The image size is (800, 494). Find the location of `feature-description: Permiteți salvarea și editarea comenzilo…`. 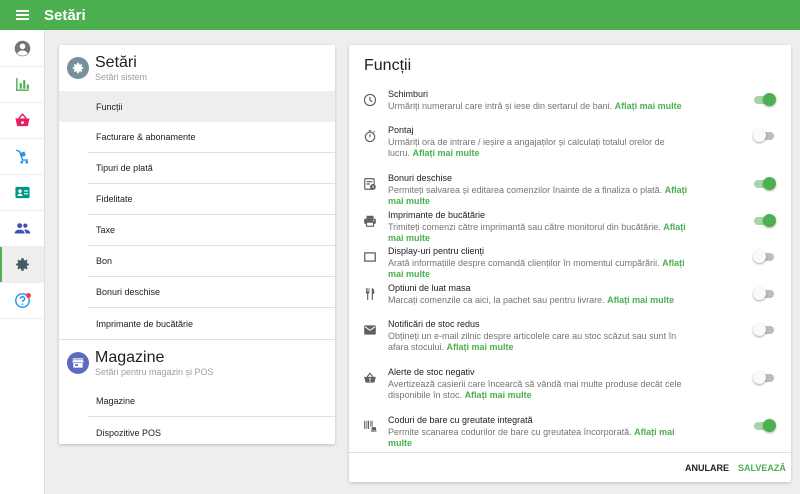

feature-description: Permiteți salvarea și editarea comenzilo… is located at coordinates (538, 195).